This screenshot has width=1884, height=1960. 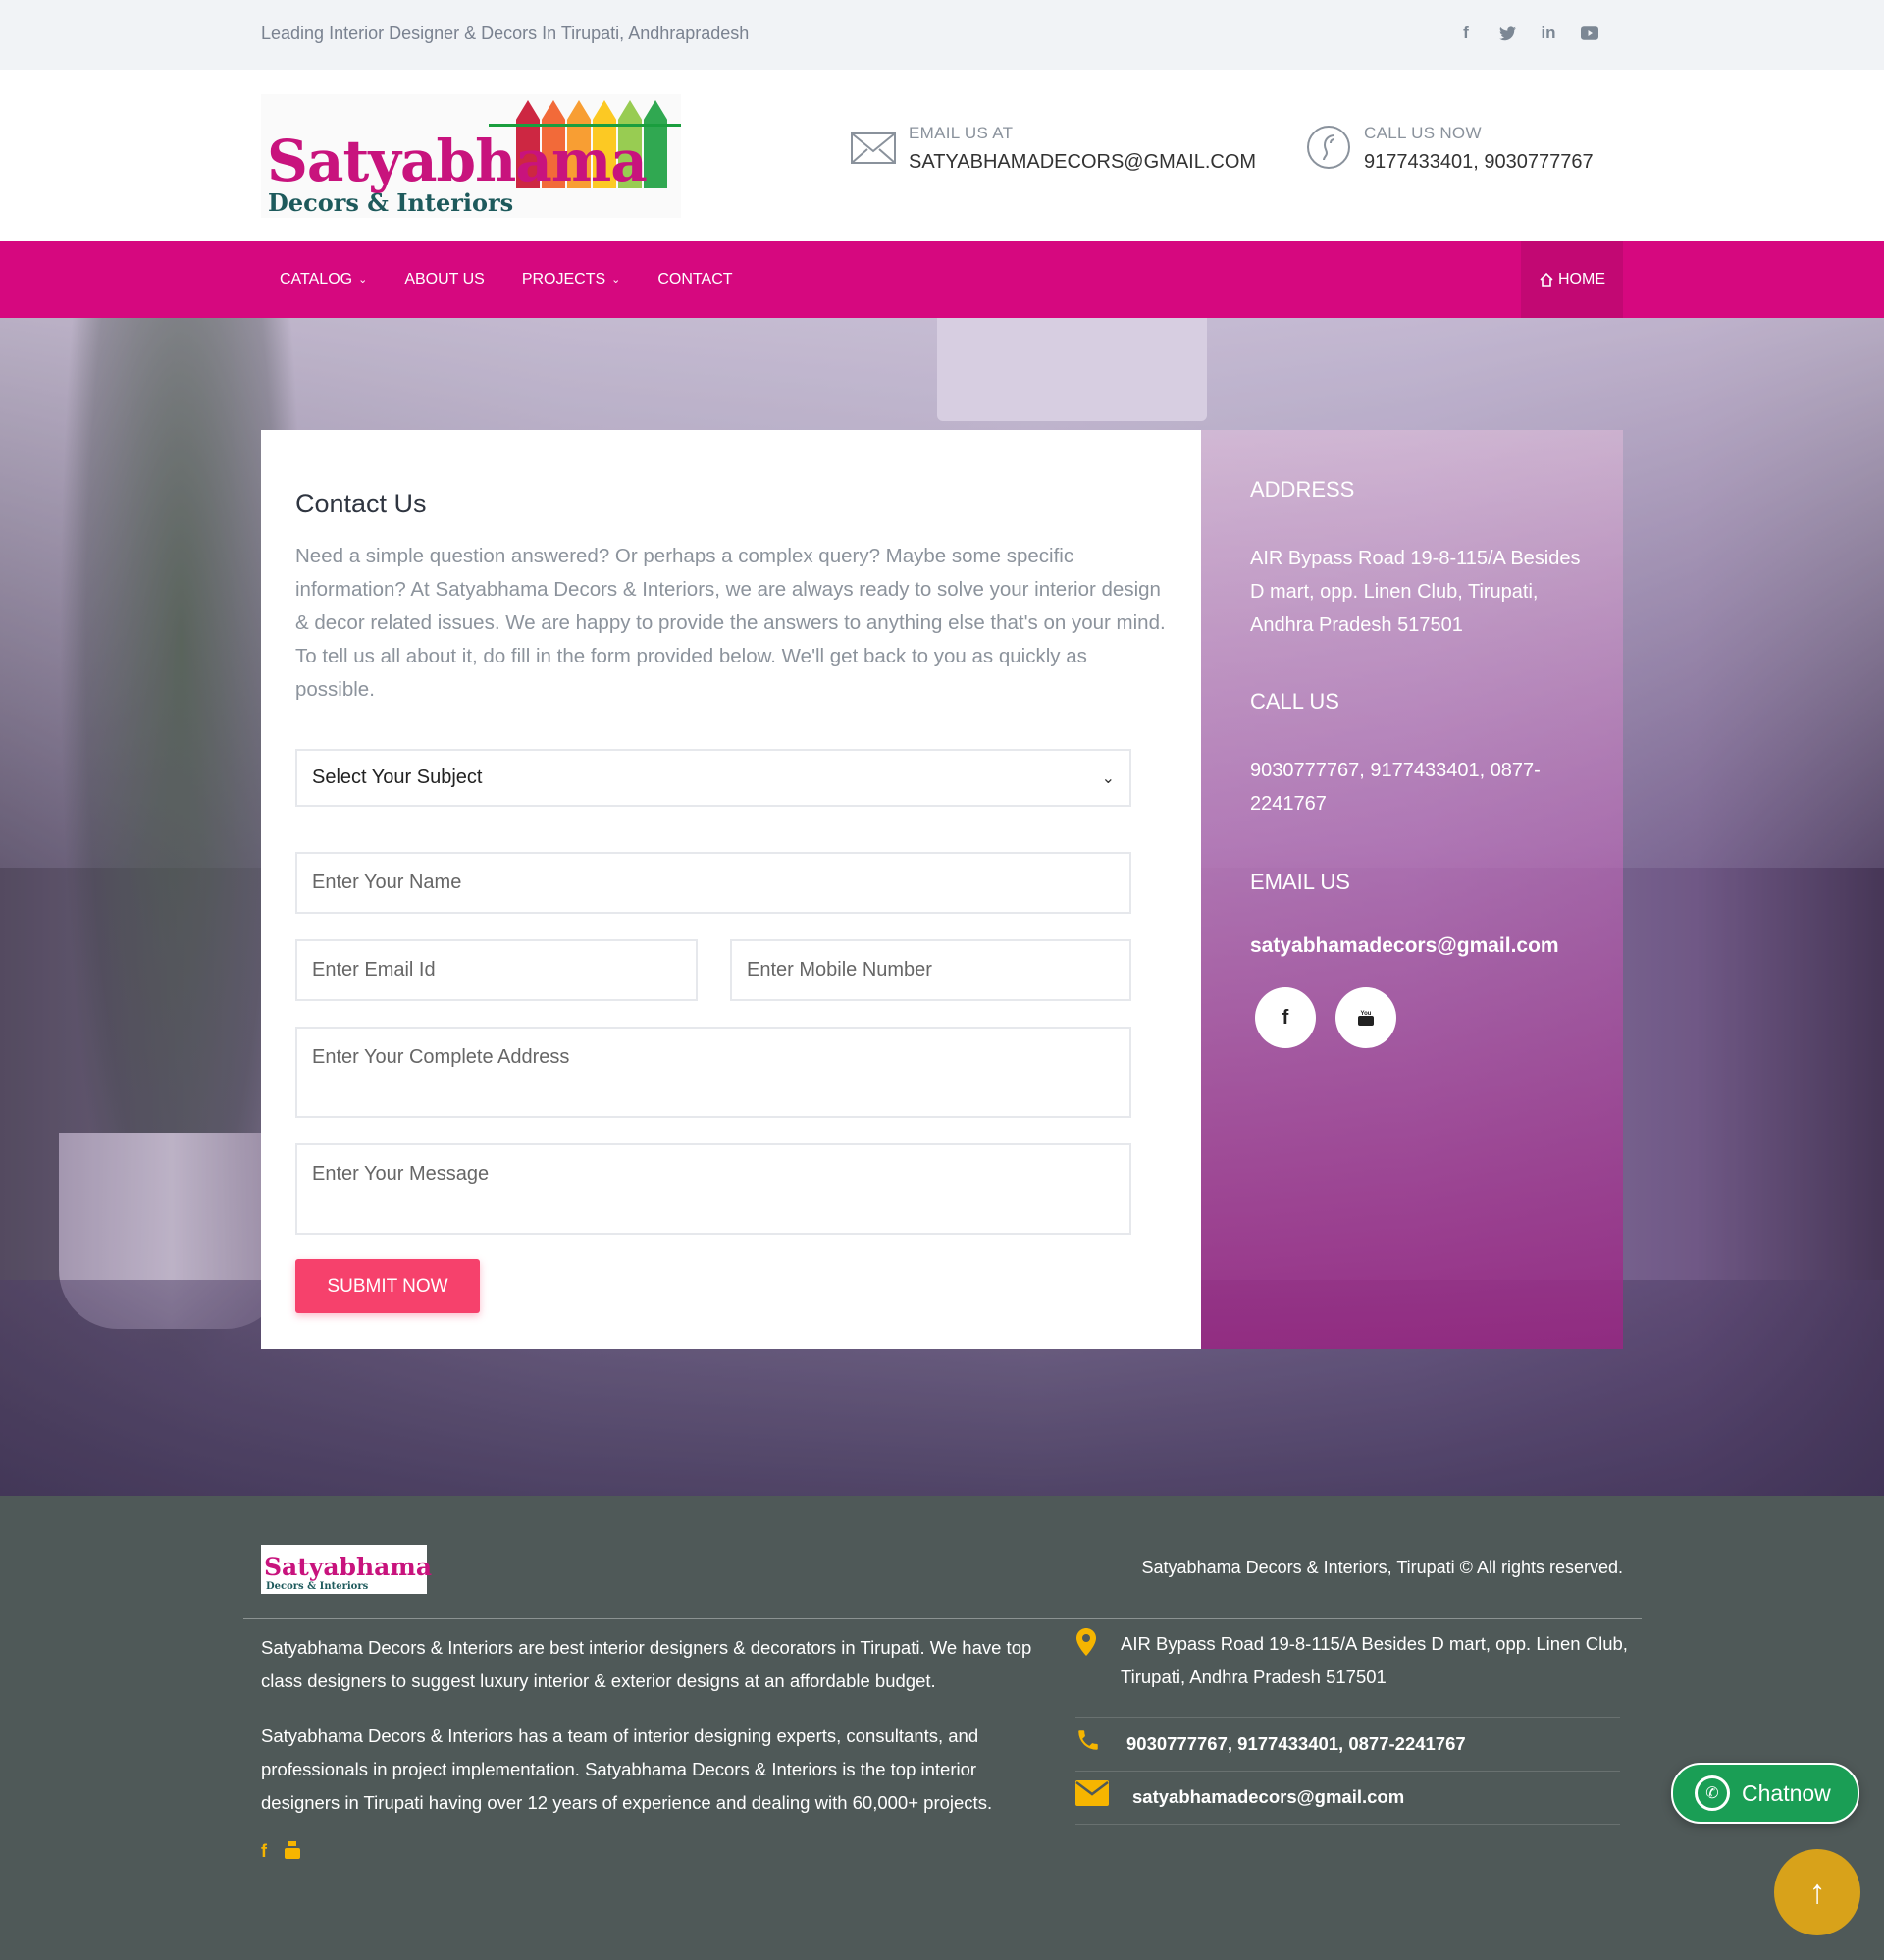 I want to click on svg-text: You, so click(x=1366, y=1014).